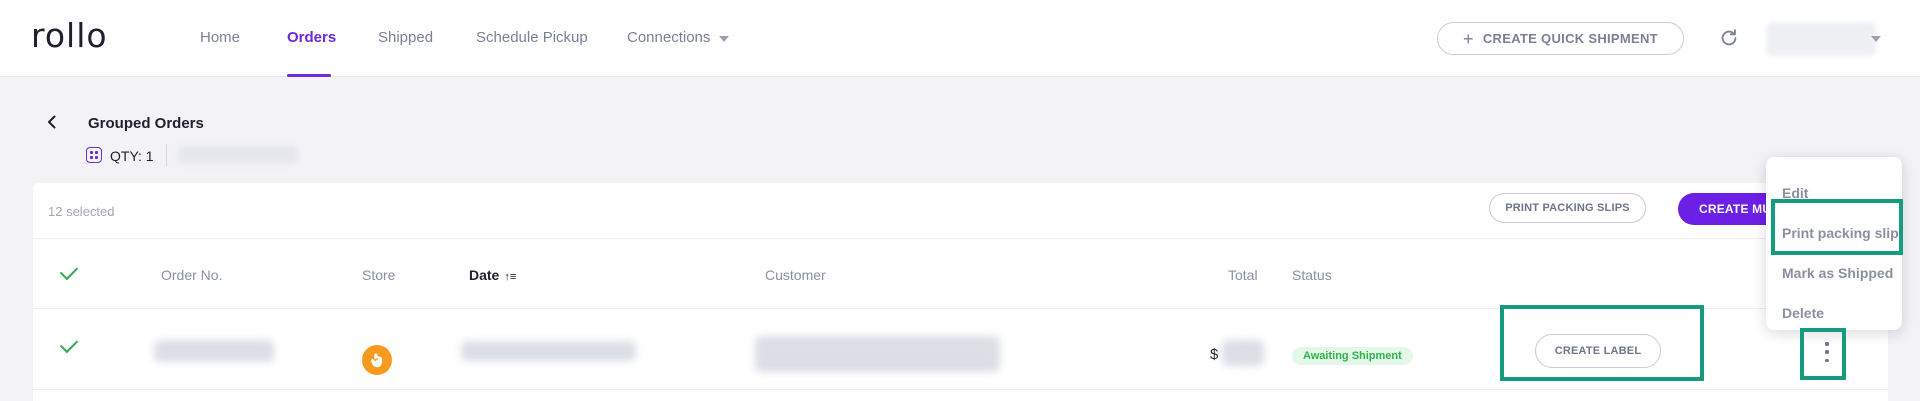 The image size is (1920, 401). I want to click on active-tab-indicator, so click(309, 75).